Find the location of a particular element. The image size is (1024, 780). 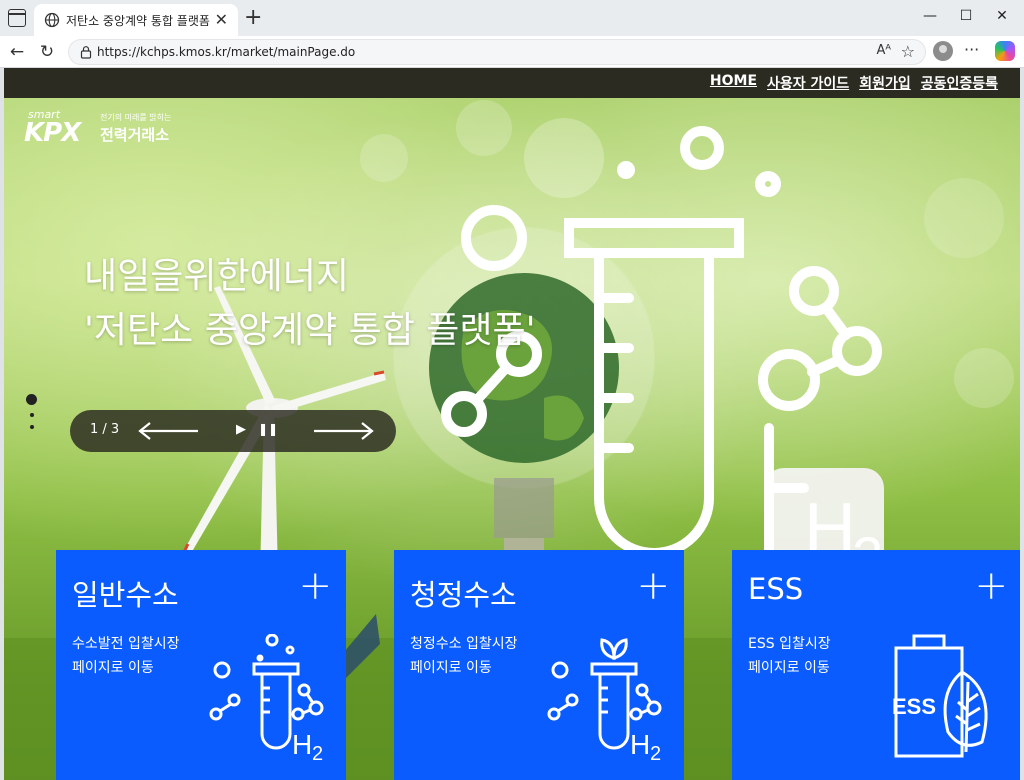

card-title: ESS is located at coordinates (776, 589).